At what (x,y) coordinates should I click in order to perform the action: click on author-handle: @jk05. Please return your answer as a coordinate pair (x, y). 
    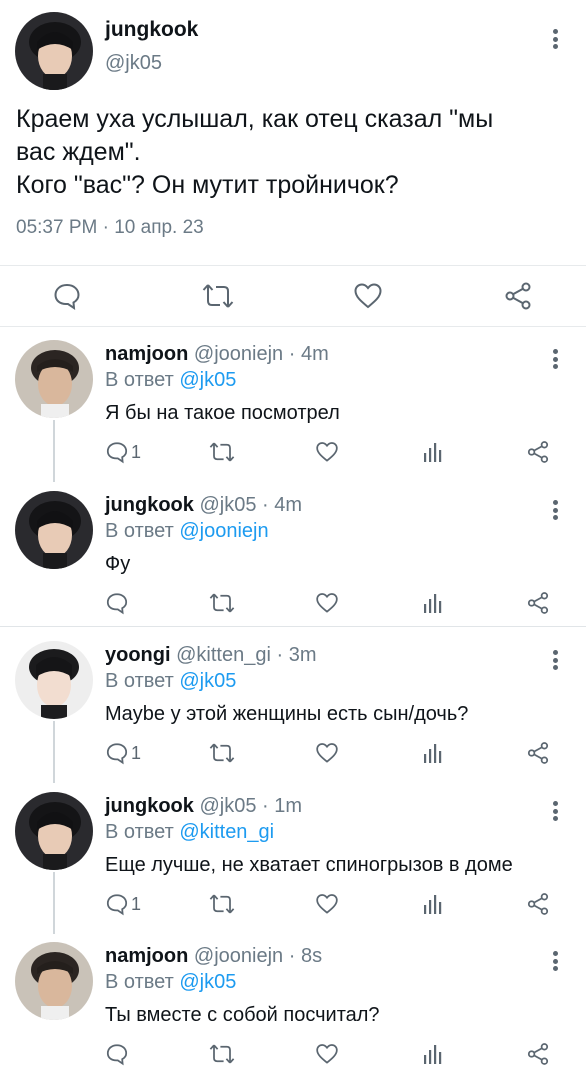
    Looking at the image, I should click on (133, 63).